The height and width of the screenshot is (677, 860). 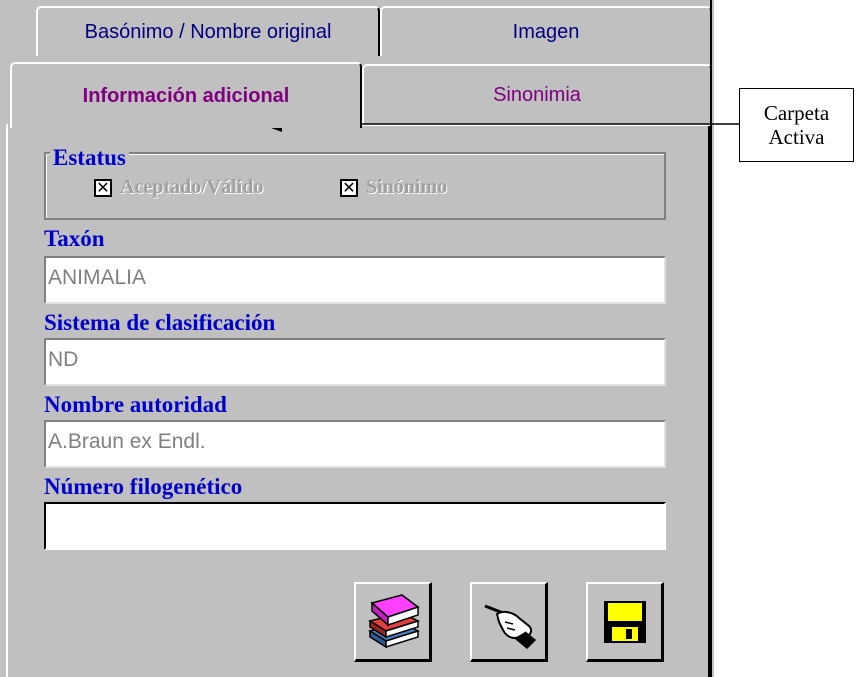 I want to click on books-button, so click(x=393, y=622).